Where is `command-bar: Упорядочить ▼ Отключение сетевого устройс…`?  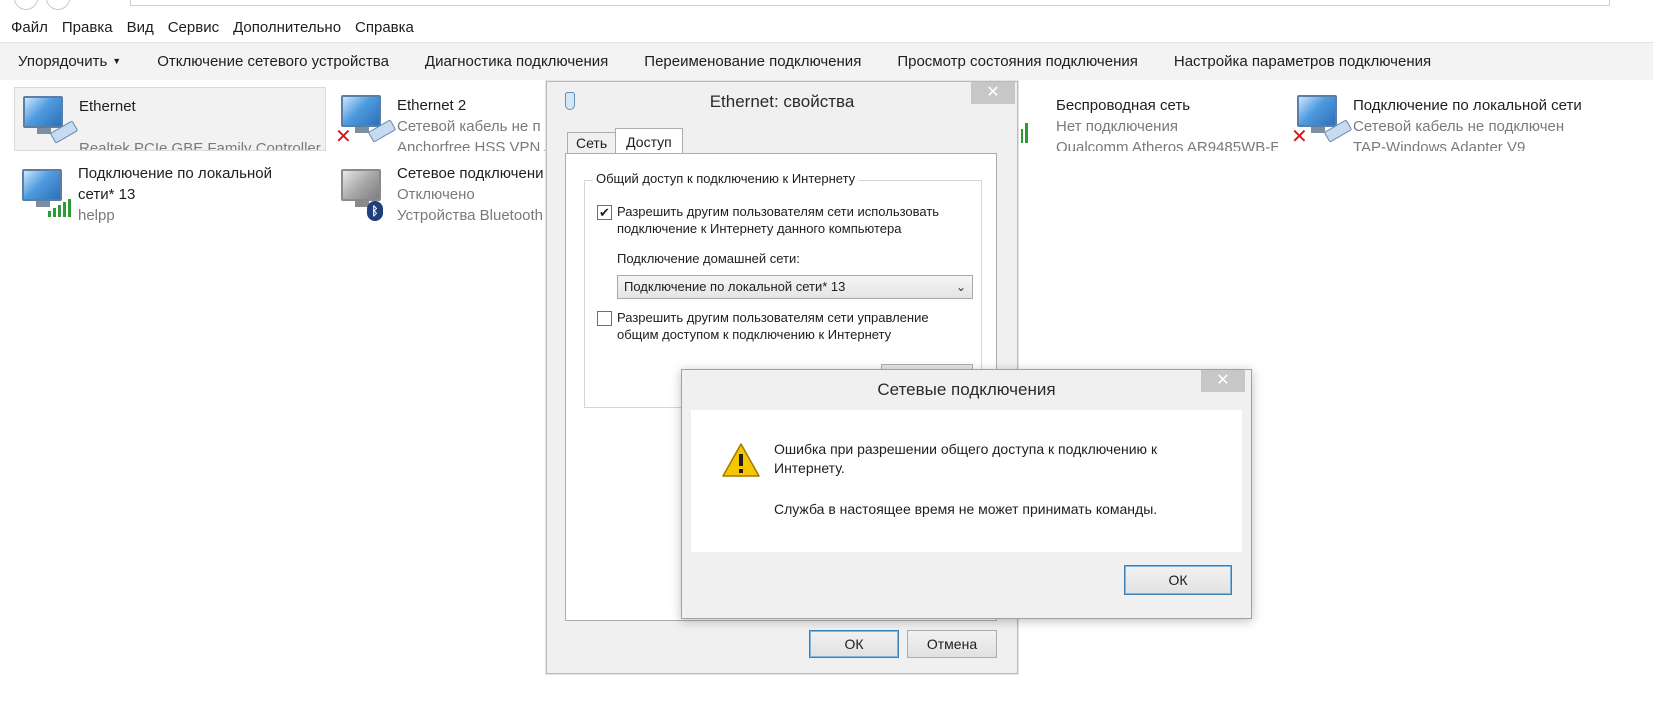
command-bar: Упорядочить ▼ Отключение сетевого устройс… is located at coordinates (826, 61).